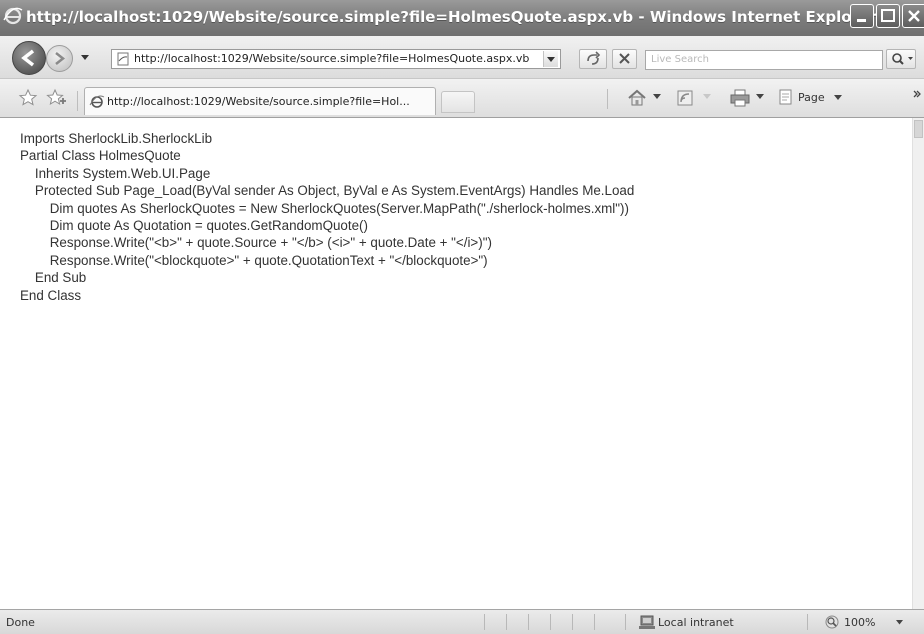  Describe the element at coordinates (696, 622) in the screenshot. I see `security-zone-label: Local intranet` at that location.